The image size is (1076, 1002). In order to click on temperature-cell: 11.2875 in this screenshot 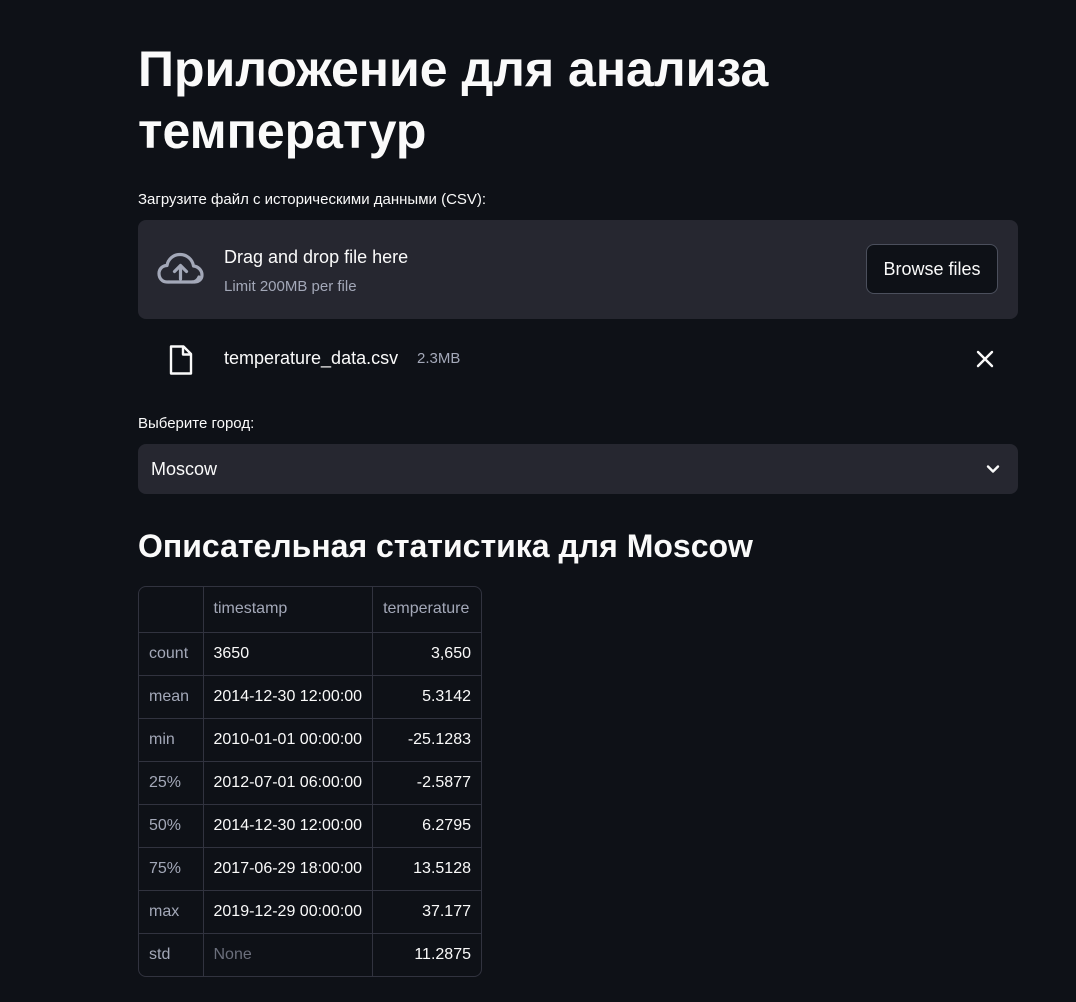, I will do `click(442, 954)`.